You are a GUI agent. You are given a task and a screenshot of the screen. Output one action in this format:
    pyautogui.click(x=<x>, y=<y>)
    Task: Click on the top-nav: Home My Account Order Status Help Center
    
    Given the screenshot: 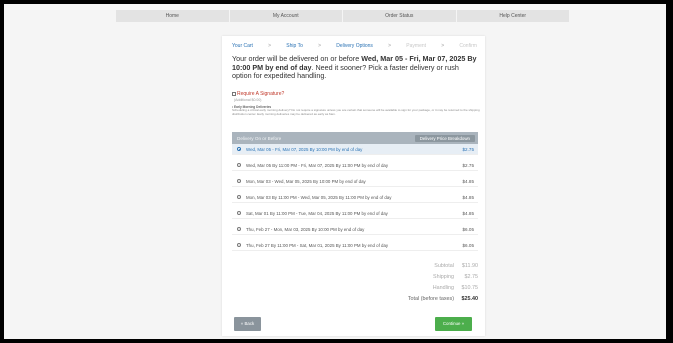 What is the action you would take?
    pyautogui.click(x=342, y=16)
    